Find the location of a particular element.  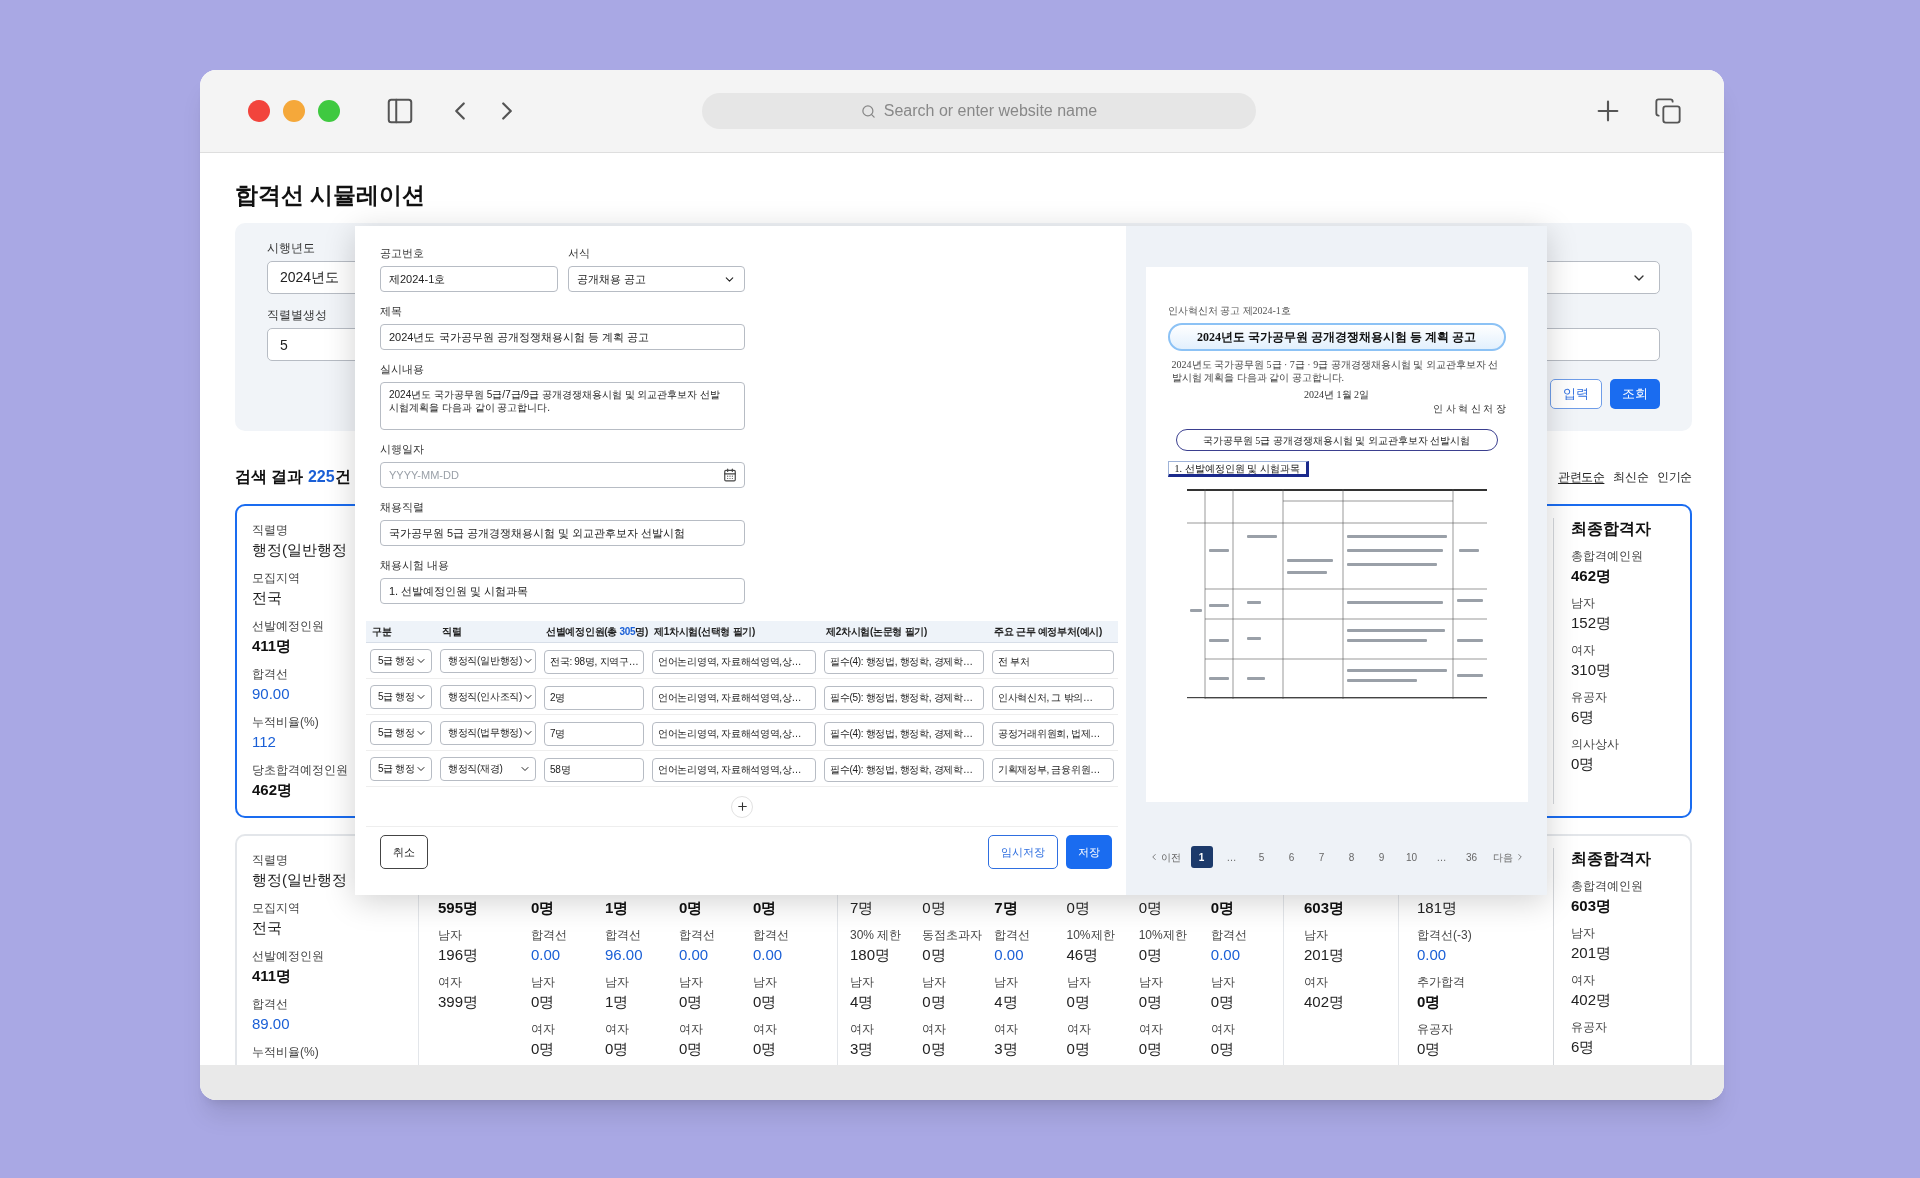

page-button: 10 is located at coordinates (1411, 857).